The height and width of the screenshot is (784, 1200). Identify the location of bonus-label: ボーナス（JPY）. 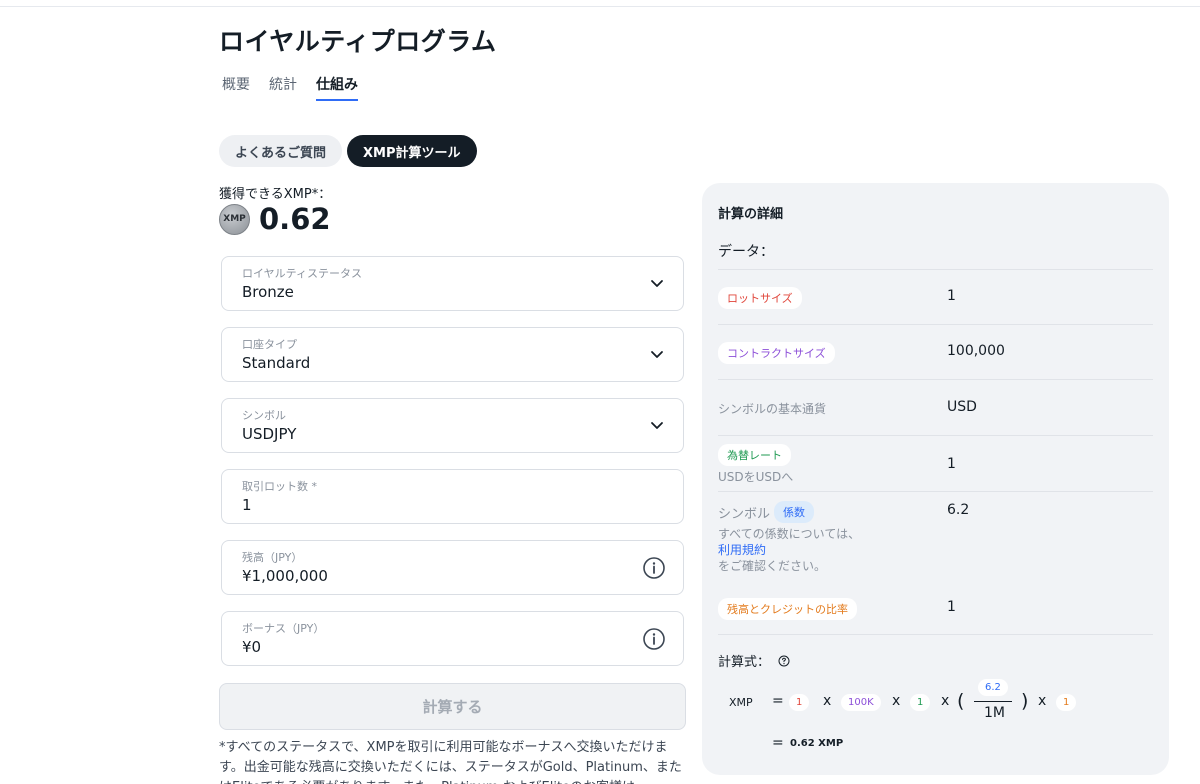
(283, 628).